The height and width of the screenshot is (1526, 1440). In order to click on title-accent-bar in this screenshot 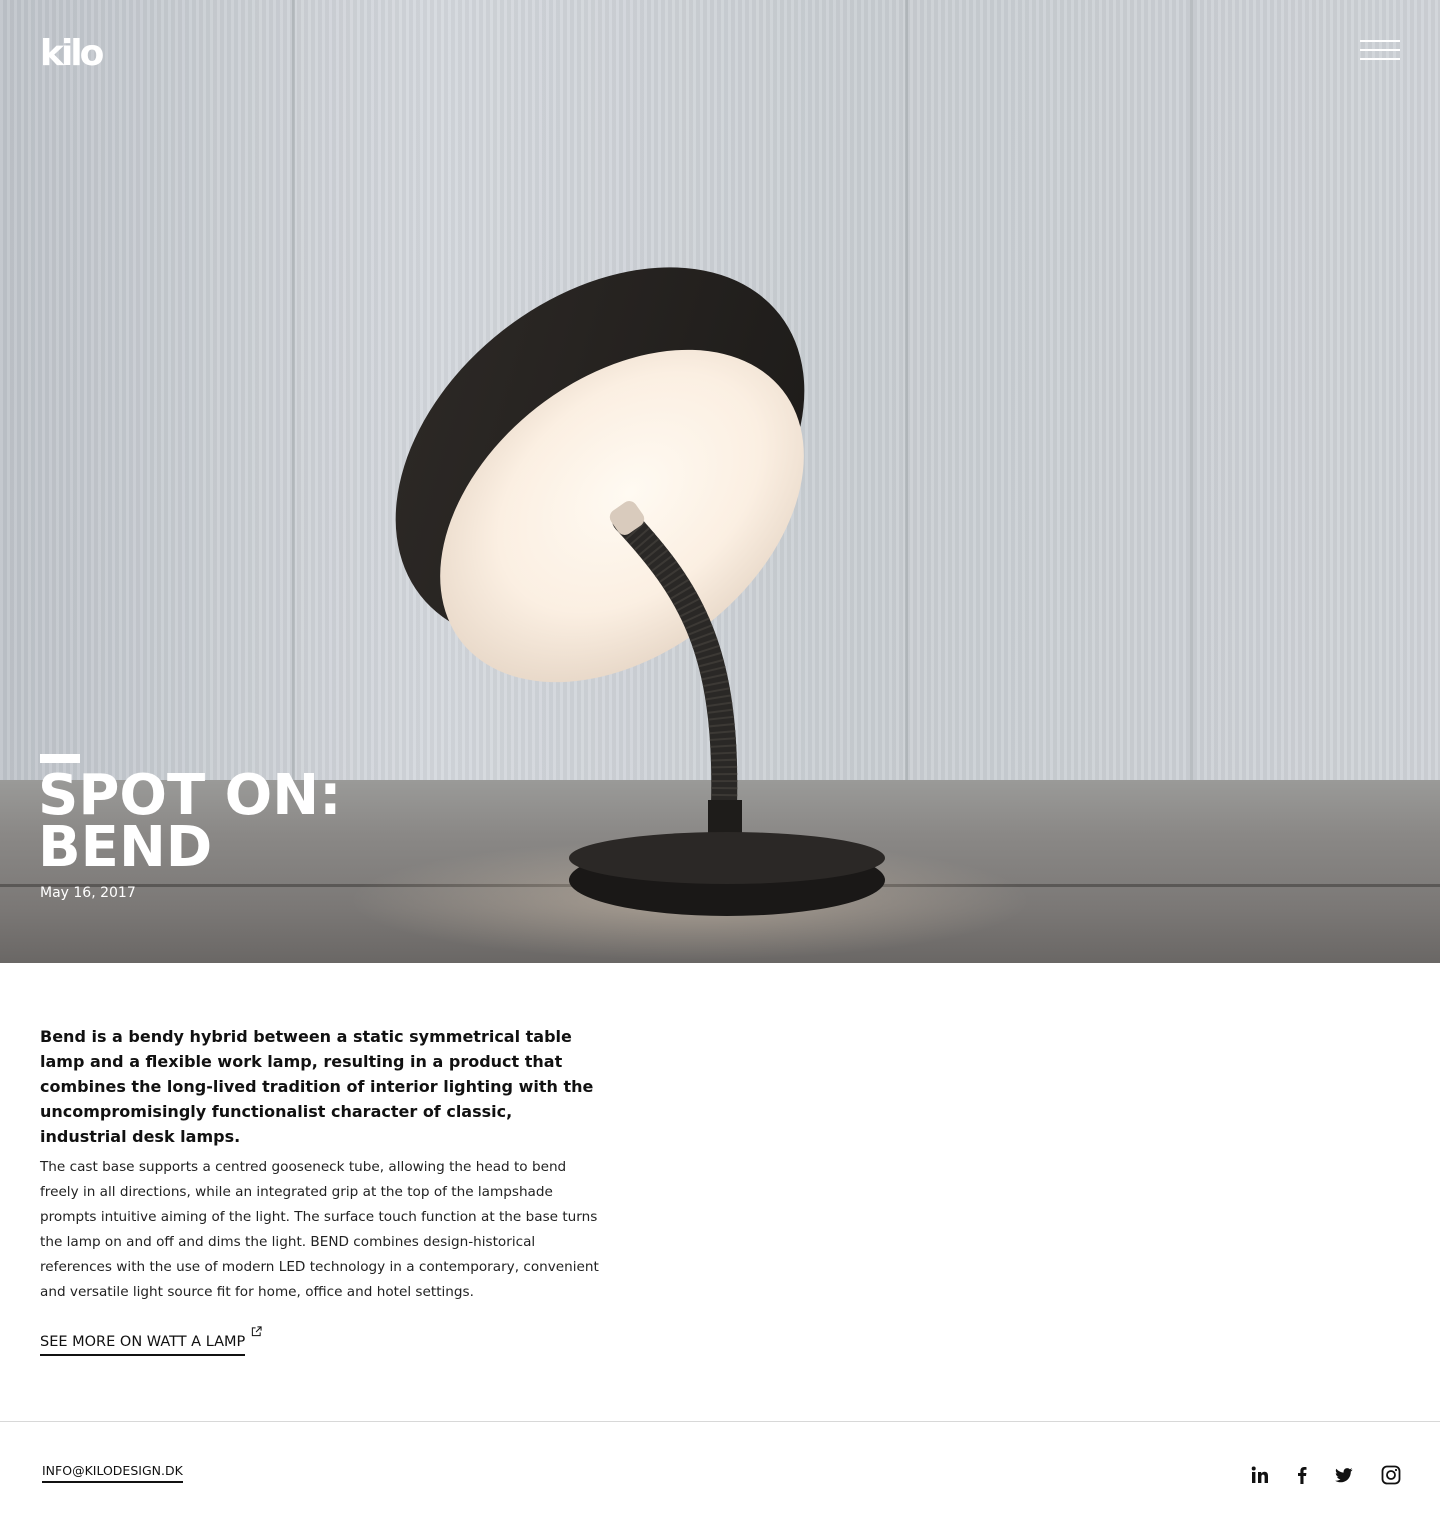, I will do `click(60, 758)`.